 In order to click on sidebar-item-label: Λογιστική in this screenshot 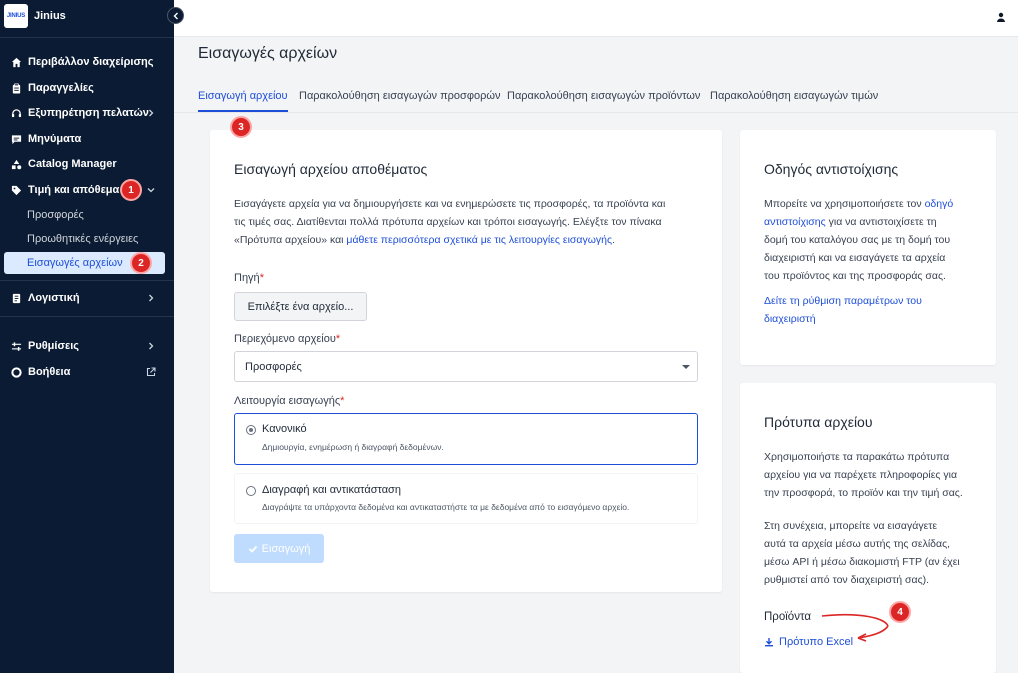, I will do `click(54, 298)`.